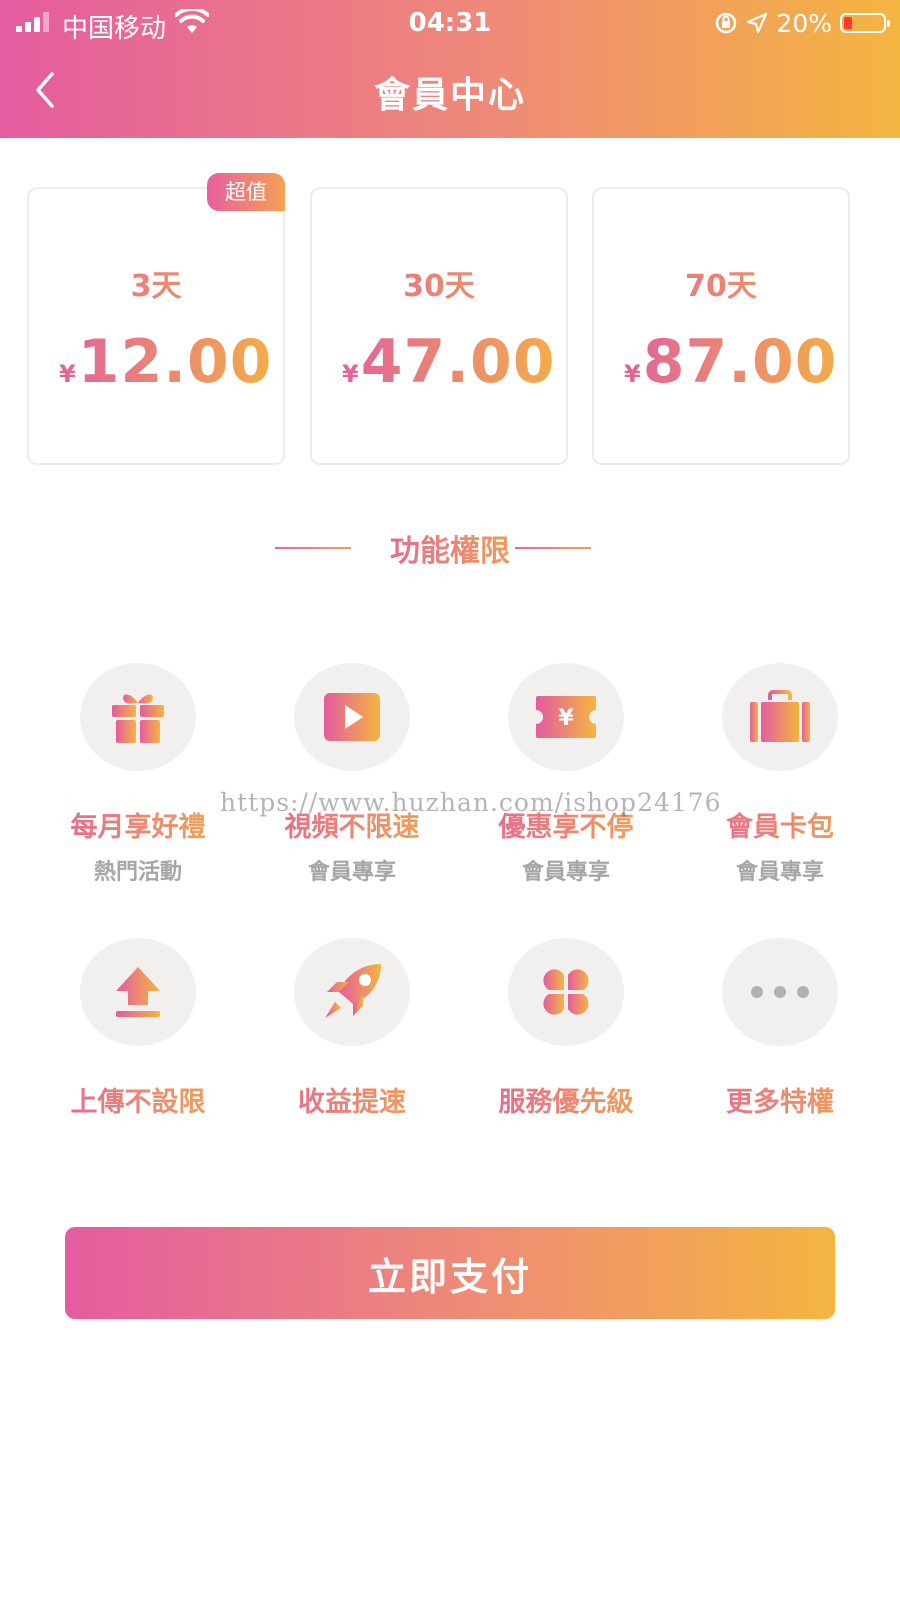 The image size is (900, 1600). I want to click on feature-label: 會員卡包, so click(780, 824).